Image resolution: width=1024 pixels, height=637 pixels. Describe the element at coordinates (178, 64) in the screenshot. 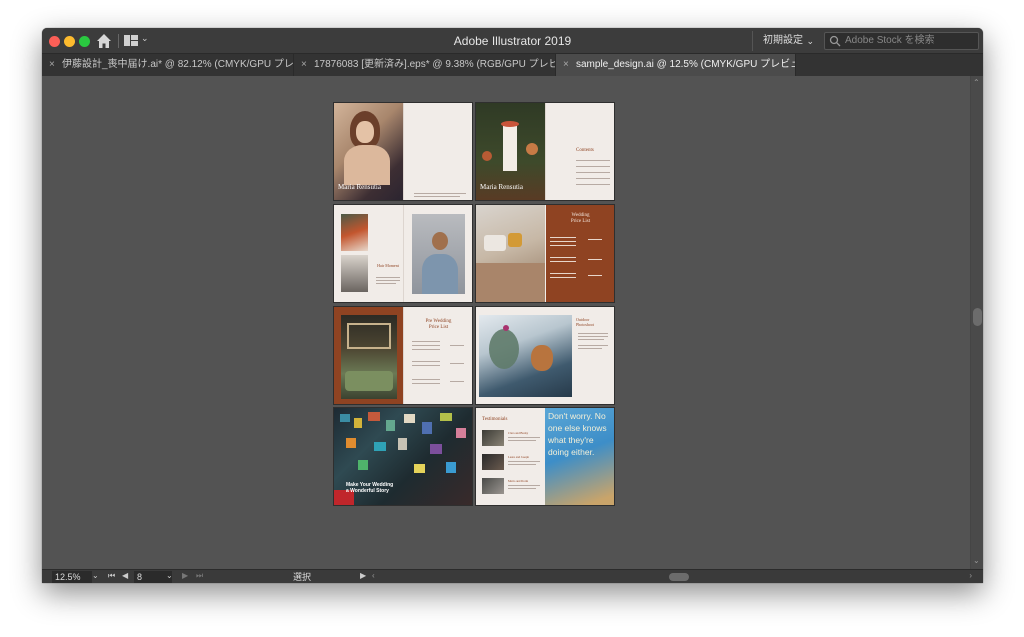

I see `tab-label: 伊藤設計_喪中届け.ai* @ 82.12% (CMYK/GPU プレビュー)` at that location.